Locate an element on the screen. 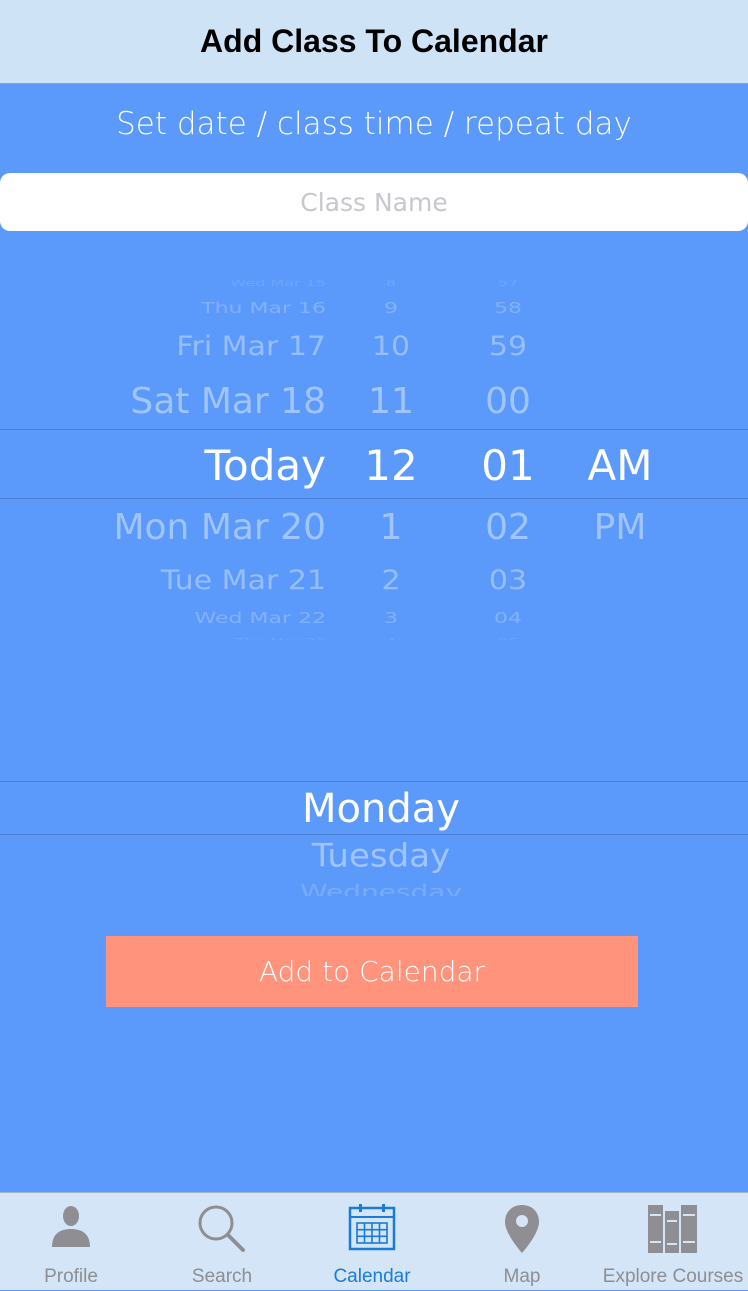 The width and height of the screenshot is (748, 1291). page-title: Add Class To Calendar is located at coordinates (374, 41).